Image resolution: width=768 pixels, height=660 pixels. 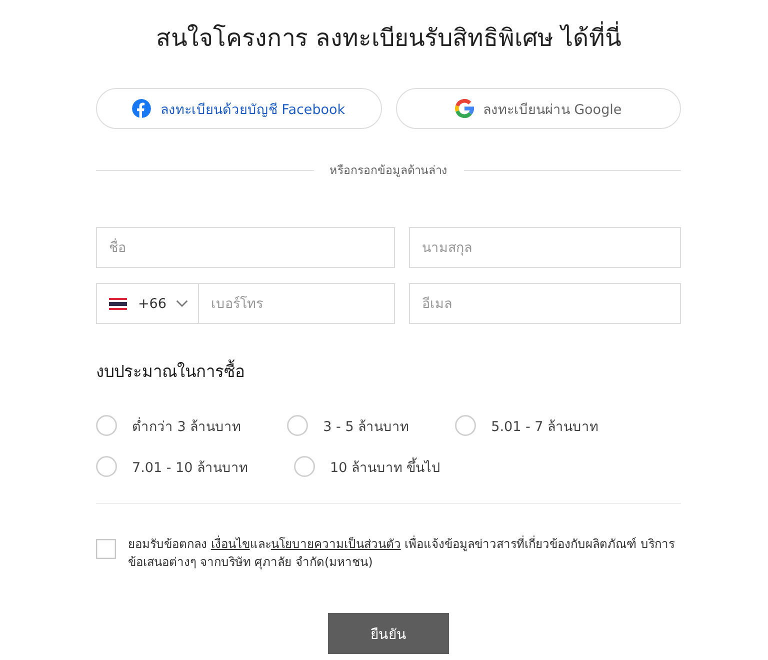 What do you see at coordinates (538, 108) in the screenshot?
I see `google-signup-button: ลงทะเบียนผ่าน Google` at bounding box center [538, 108].